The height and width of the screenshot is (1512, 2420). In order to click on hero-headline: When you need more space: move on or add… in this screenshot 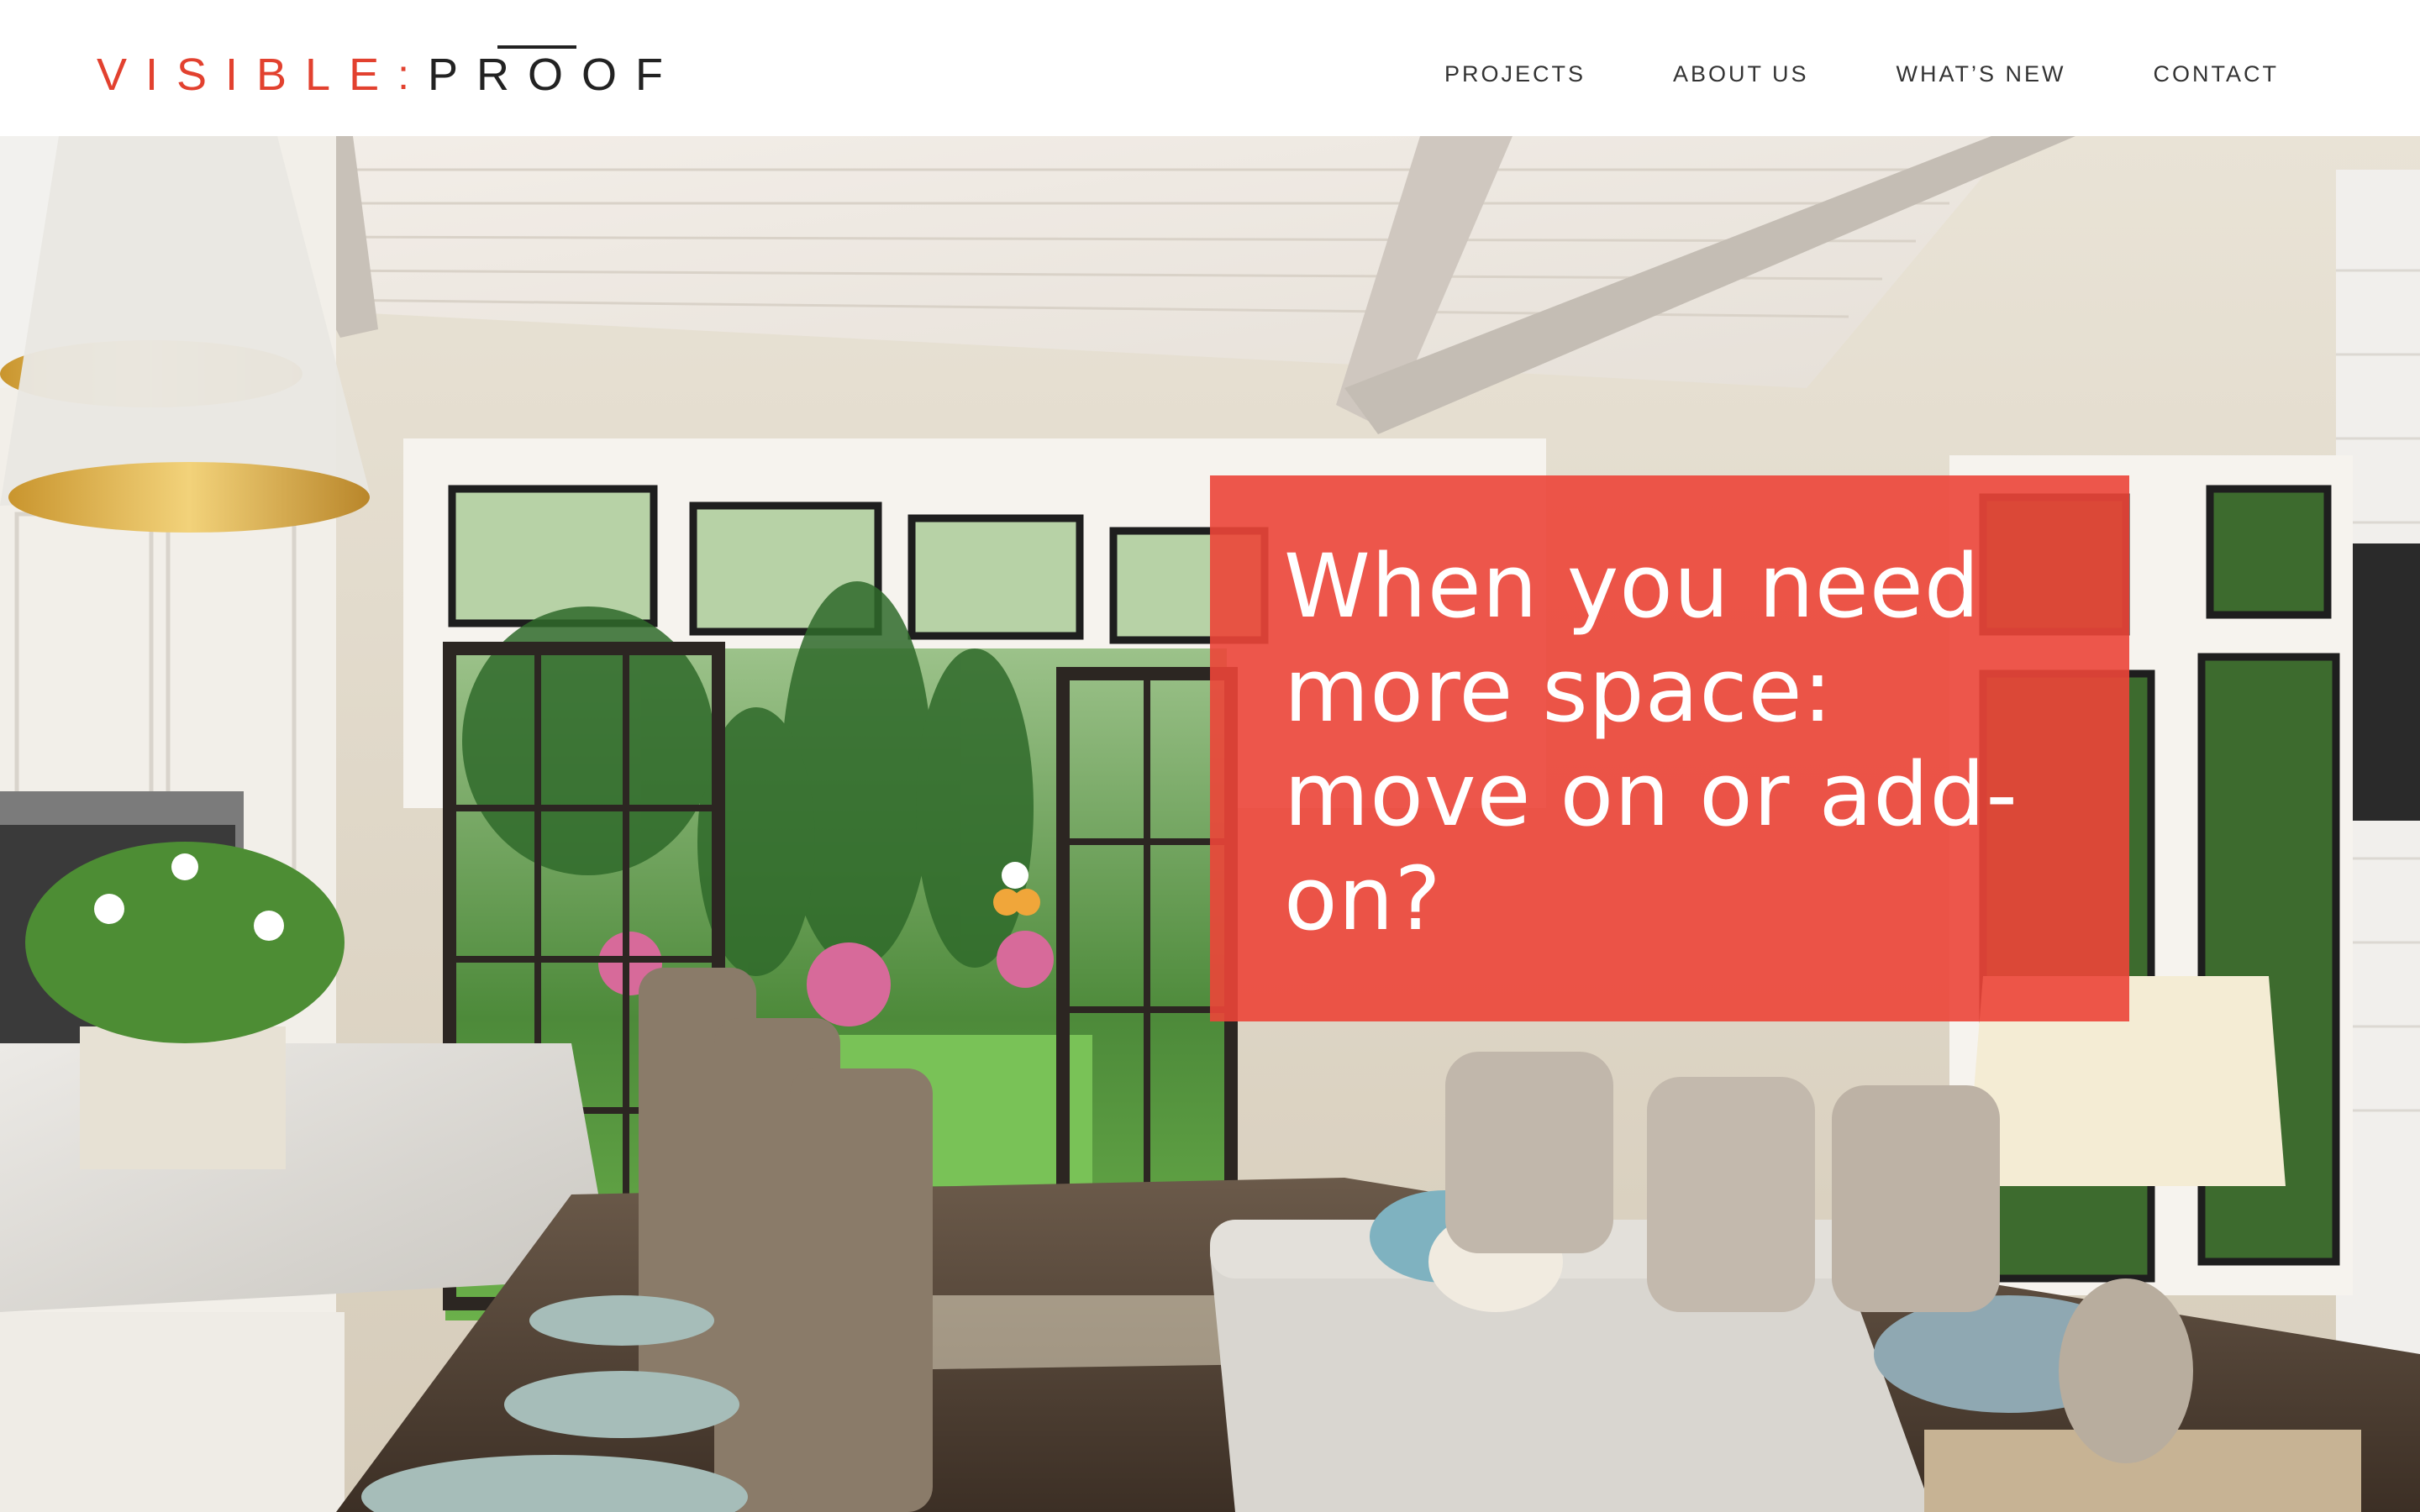, I will do `click(1669, 742)`.